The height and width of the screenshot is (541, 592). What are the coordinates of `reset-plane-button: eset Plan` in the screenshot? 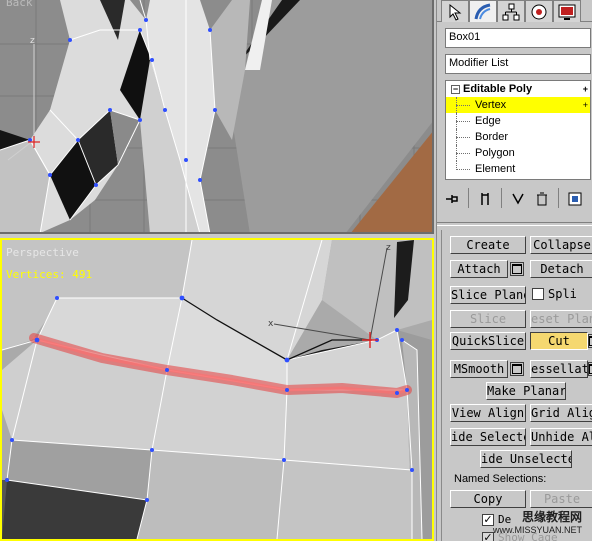 It's located at (561, 319).